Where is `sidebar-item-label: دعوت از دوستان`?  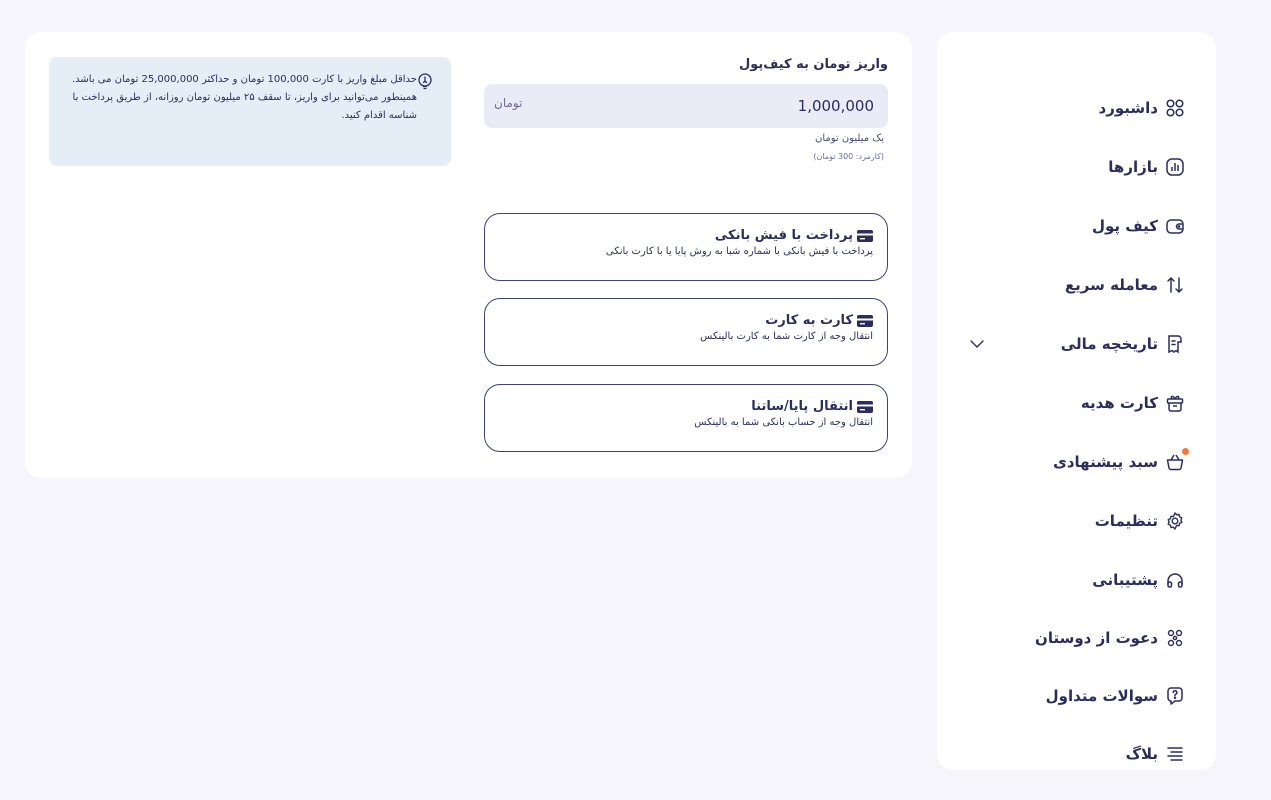
sidebar-item-label: دعوت از دوستان is located at coordinates (1096, 638).